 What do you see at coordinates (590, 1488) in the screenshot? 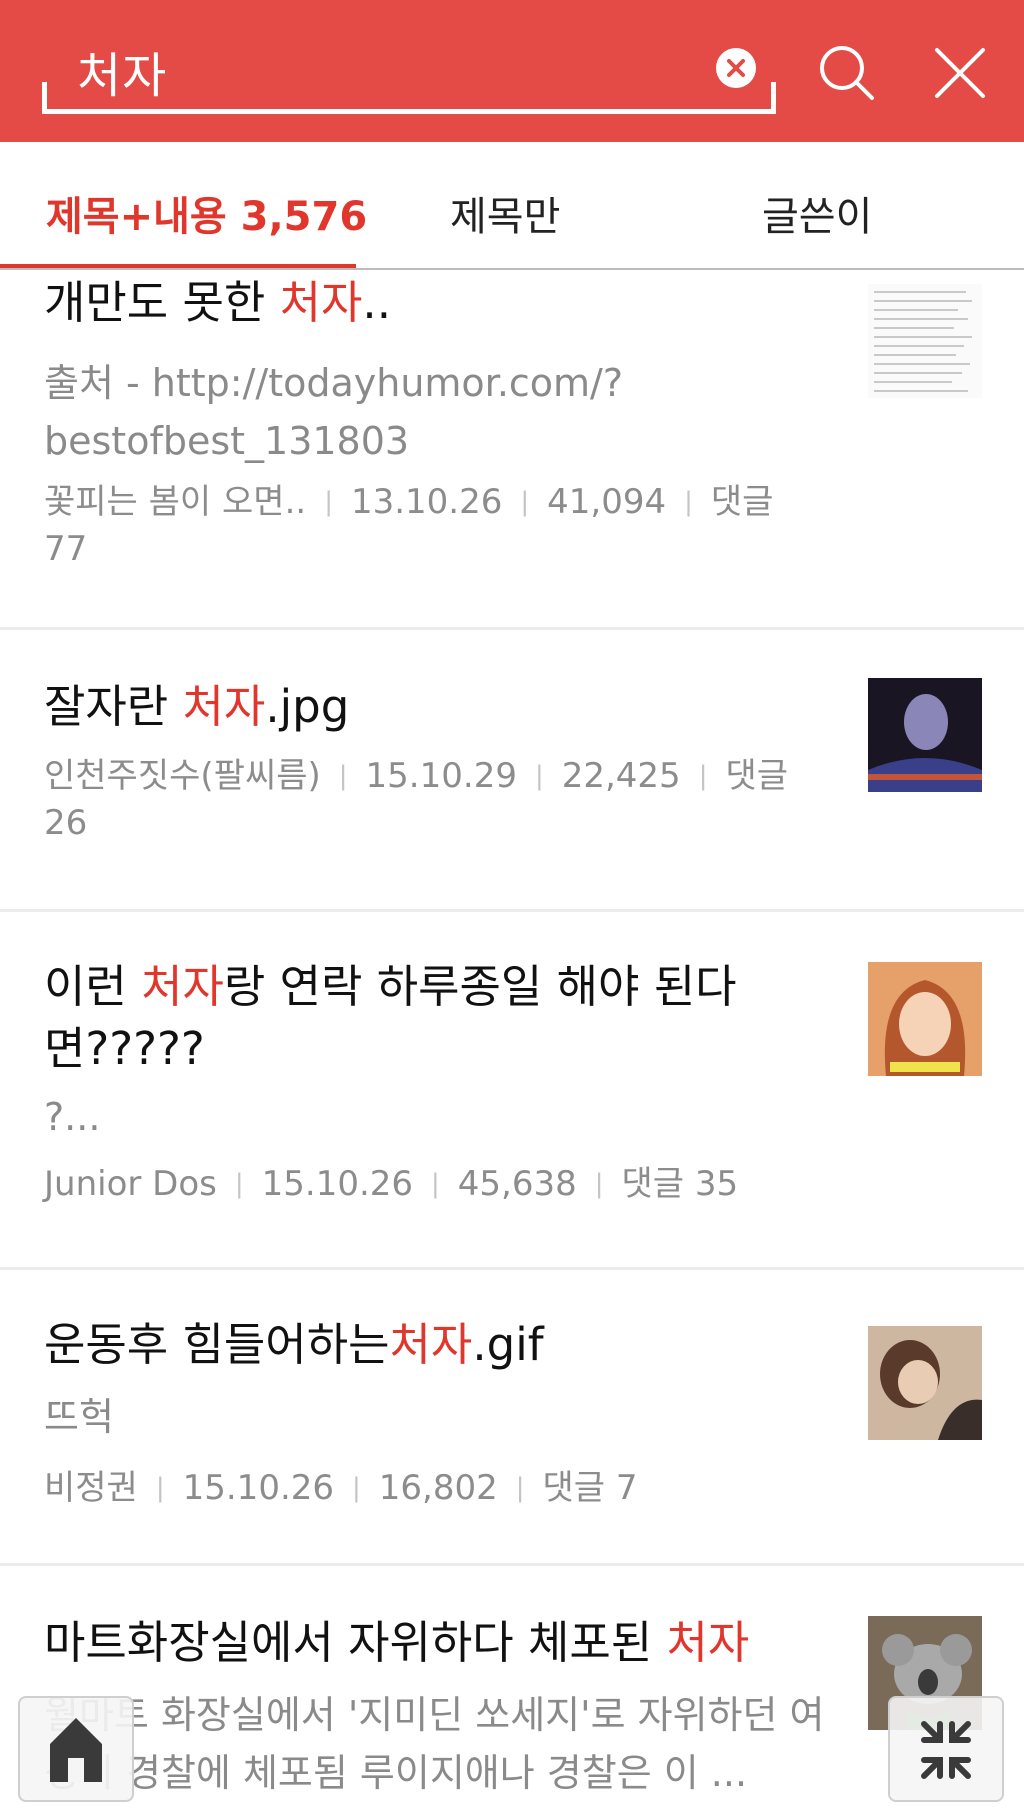
I see `post-comments: 댓글 7` at bounding box center [590, 1488].